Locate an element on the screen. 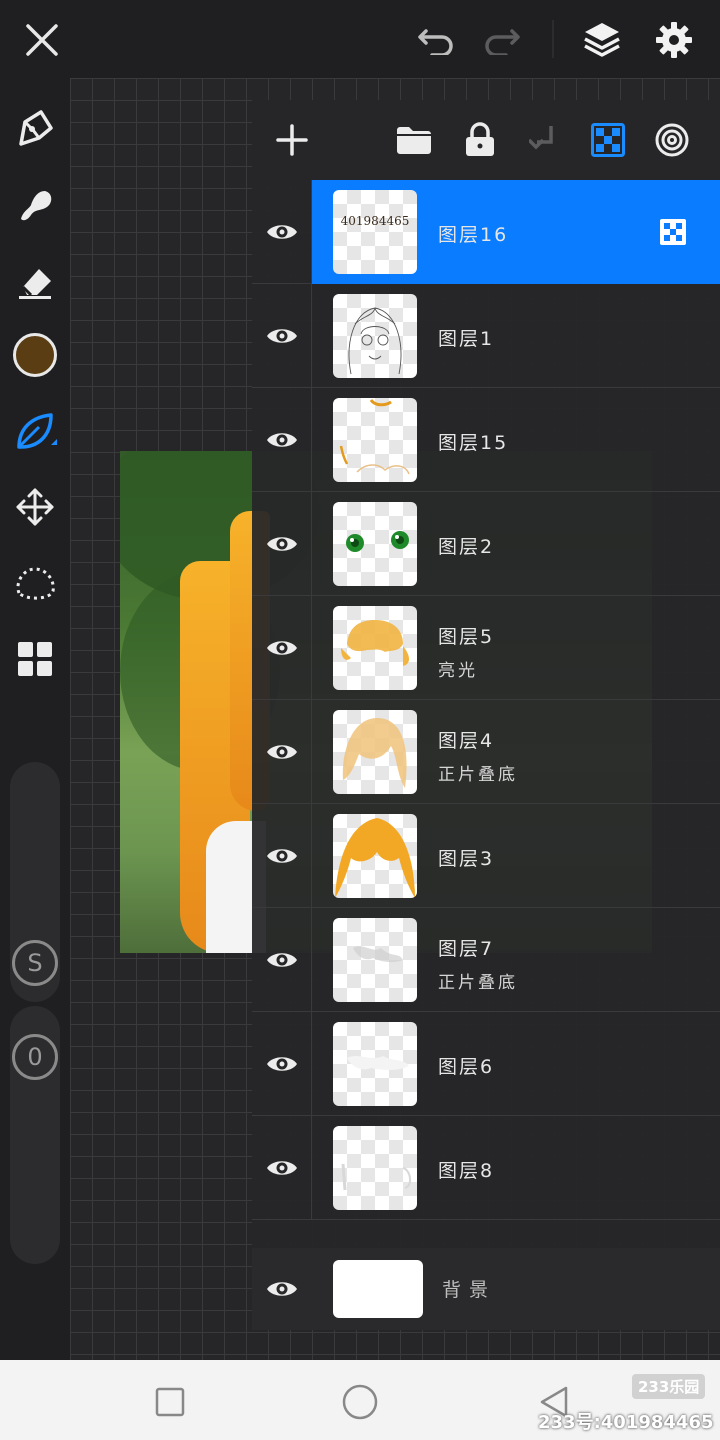 This screenshot has height=1440, width=720. background-thumbnail is located at coordinates (378, 1289).